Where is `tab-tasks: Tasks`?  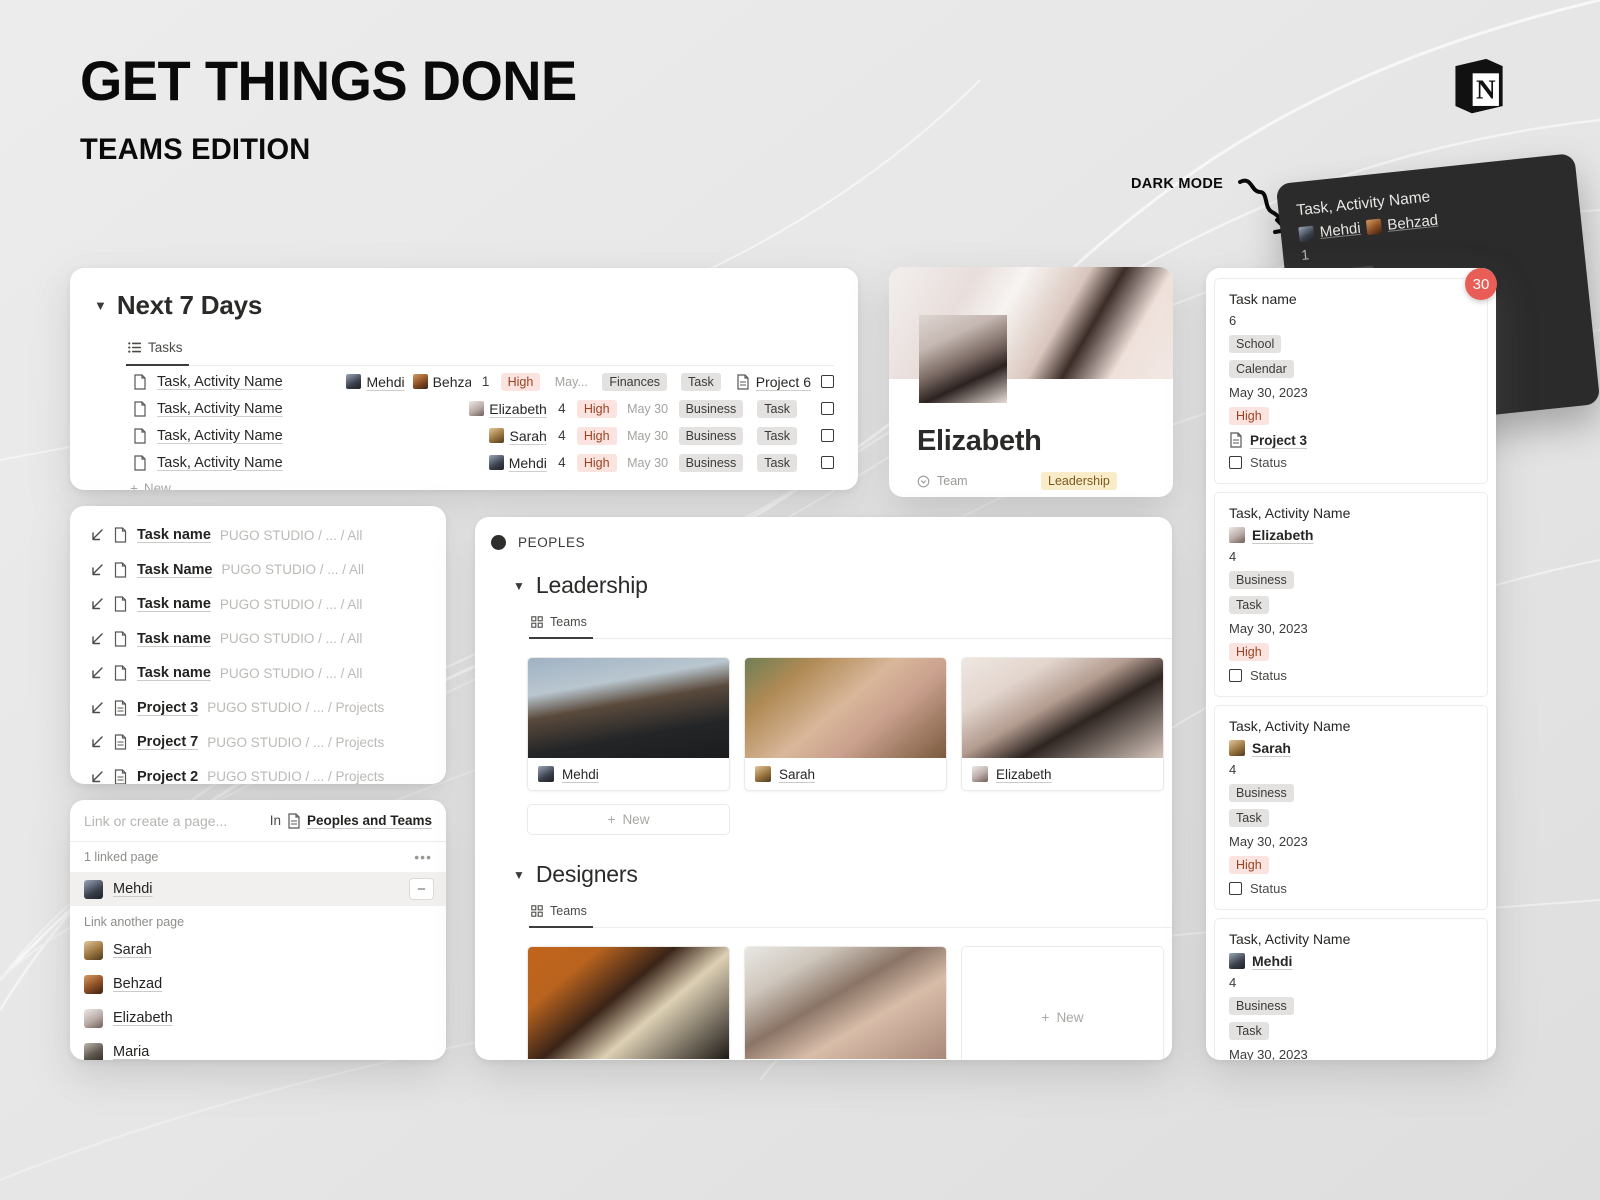
tab-tasks: Tasks is located at coordinates (157, 351).